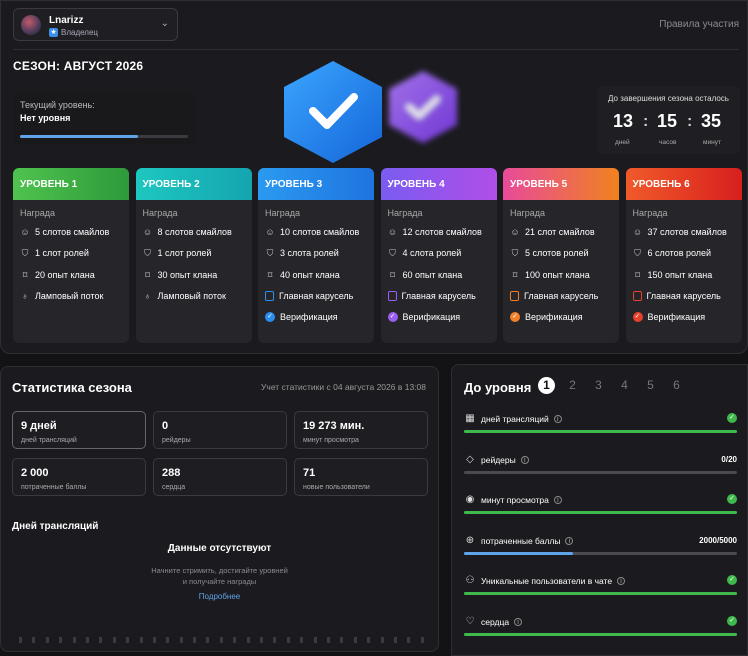  What do you see at coordinates (72, 387) in the screenshot?
I see `stats-title: Статистика сезона` at bounding box center [72, 387].